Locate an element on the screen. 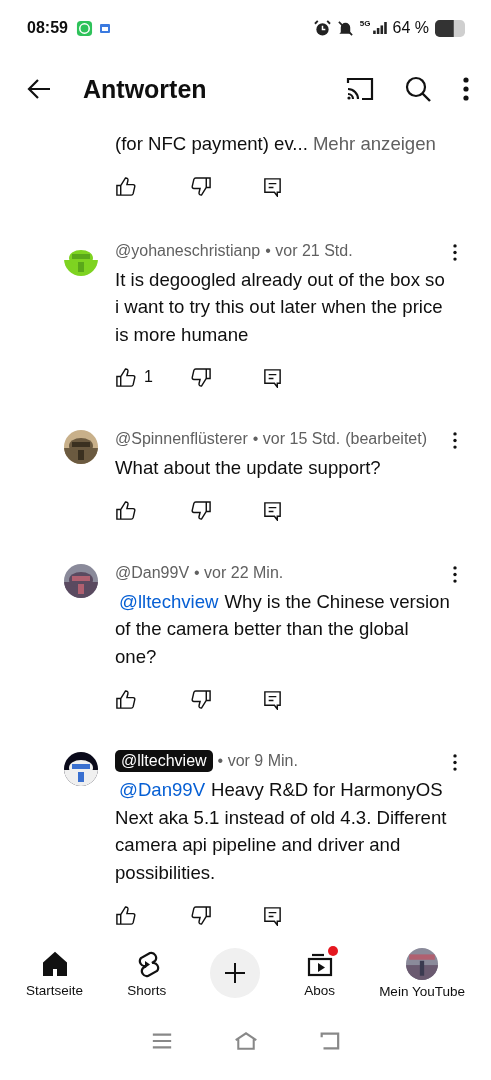  comment-time: • vor 21 Std. is located at coordinates (309, 250).